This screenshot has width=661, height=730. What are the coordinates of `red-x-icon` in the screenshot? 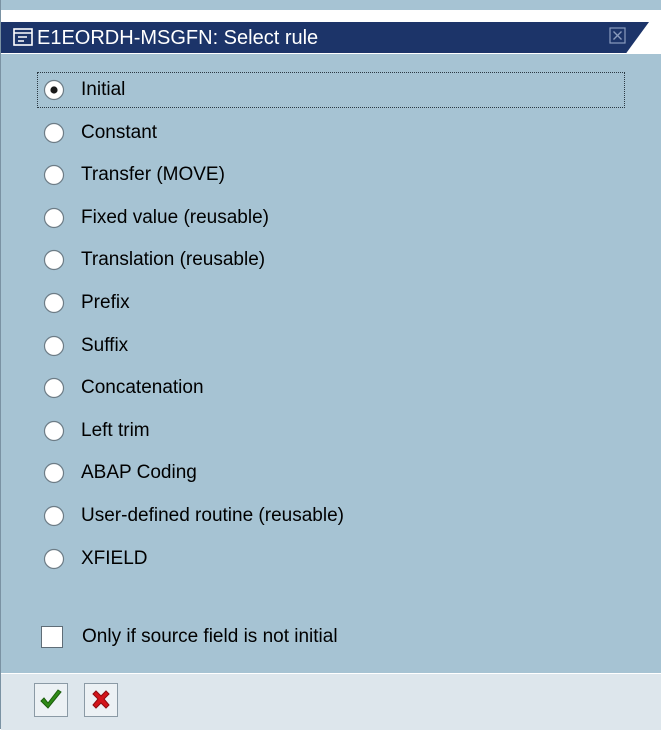 It's located at (101, 699).